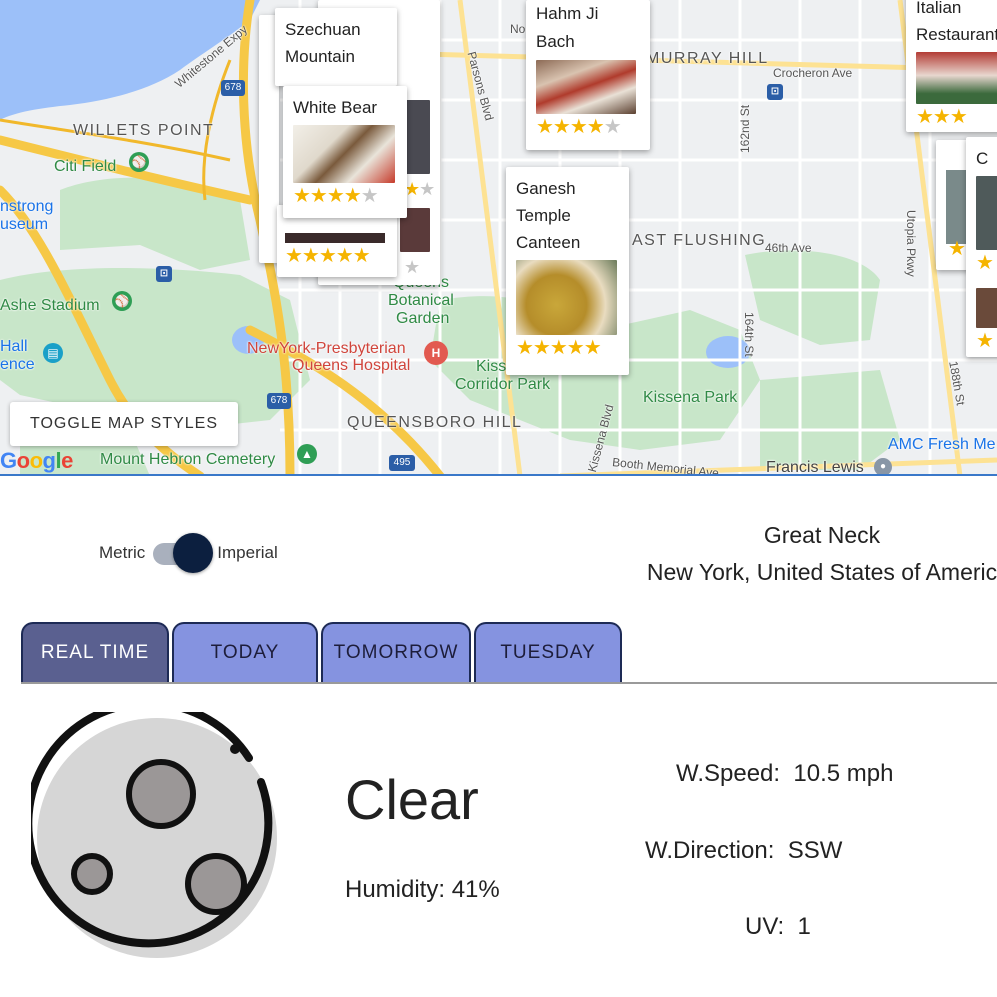 The image size is (997, 997). I want to click on toggle-map-styles-button: TOGGLE MAP STYLES, so click(124, 424).